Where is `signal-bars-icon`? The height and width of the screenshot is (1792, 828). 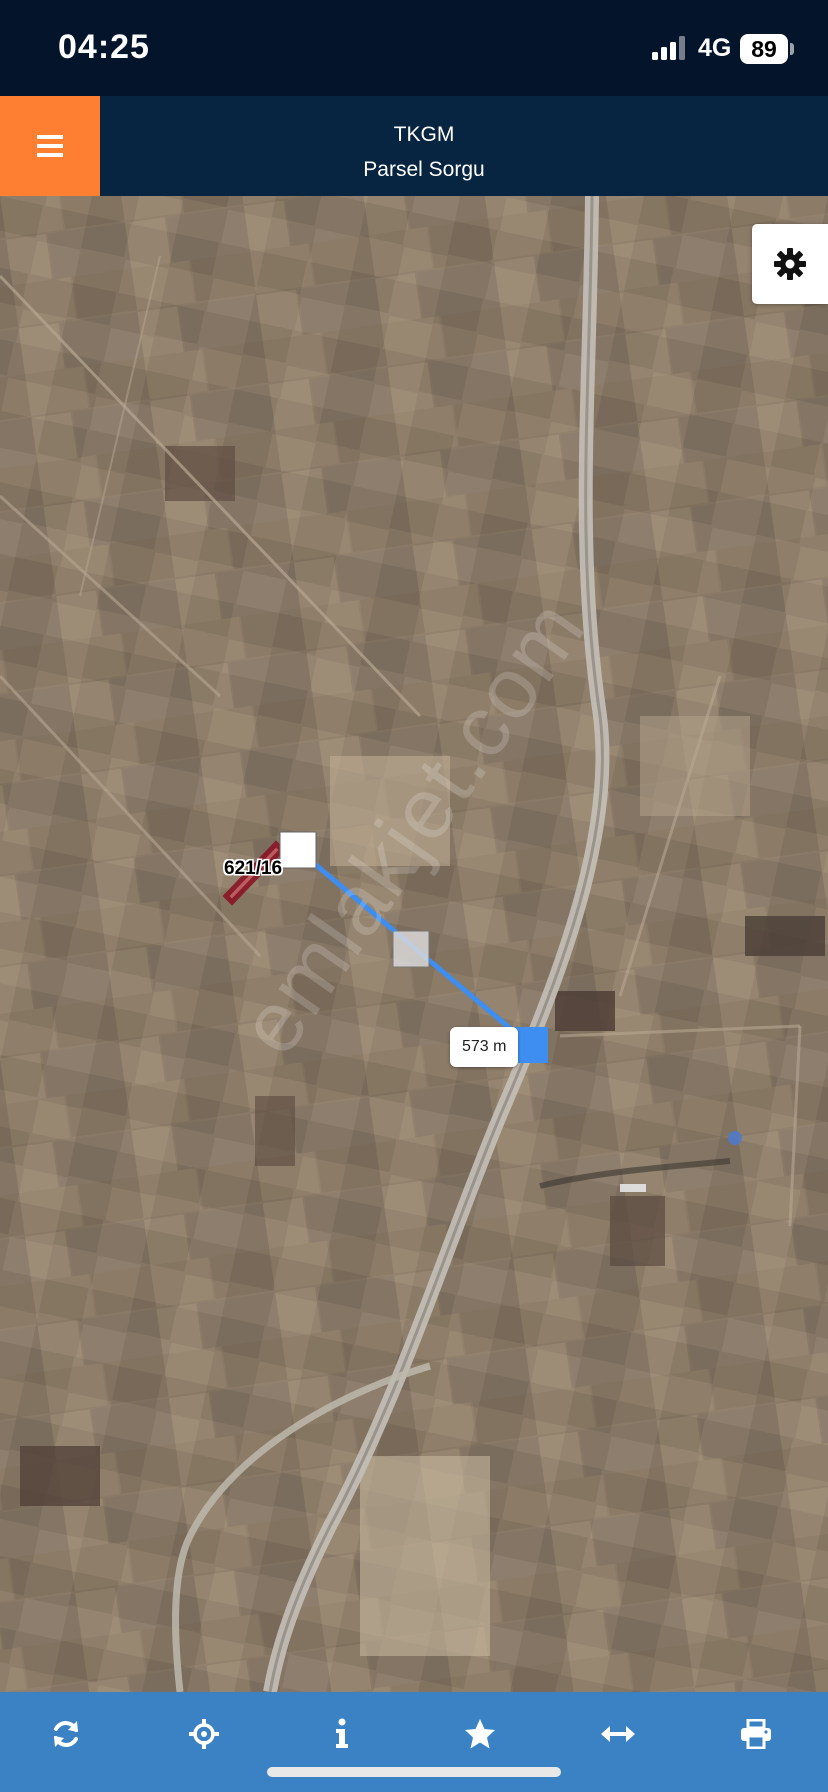 signal-bars-icon is located at coordinates (668, 48).